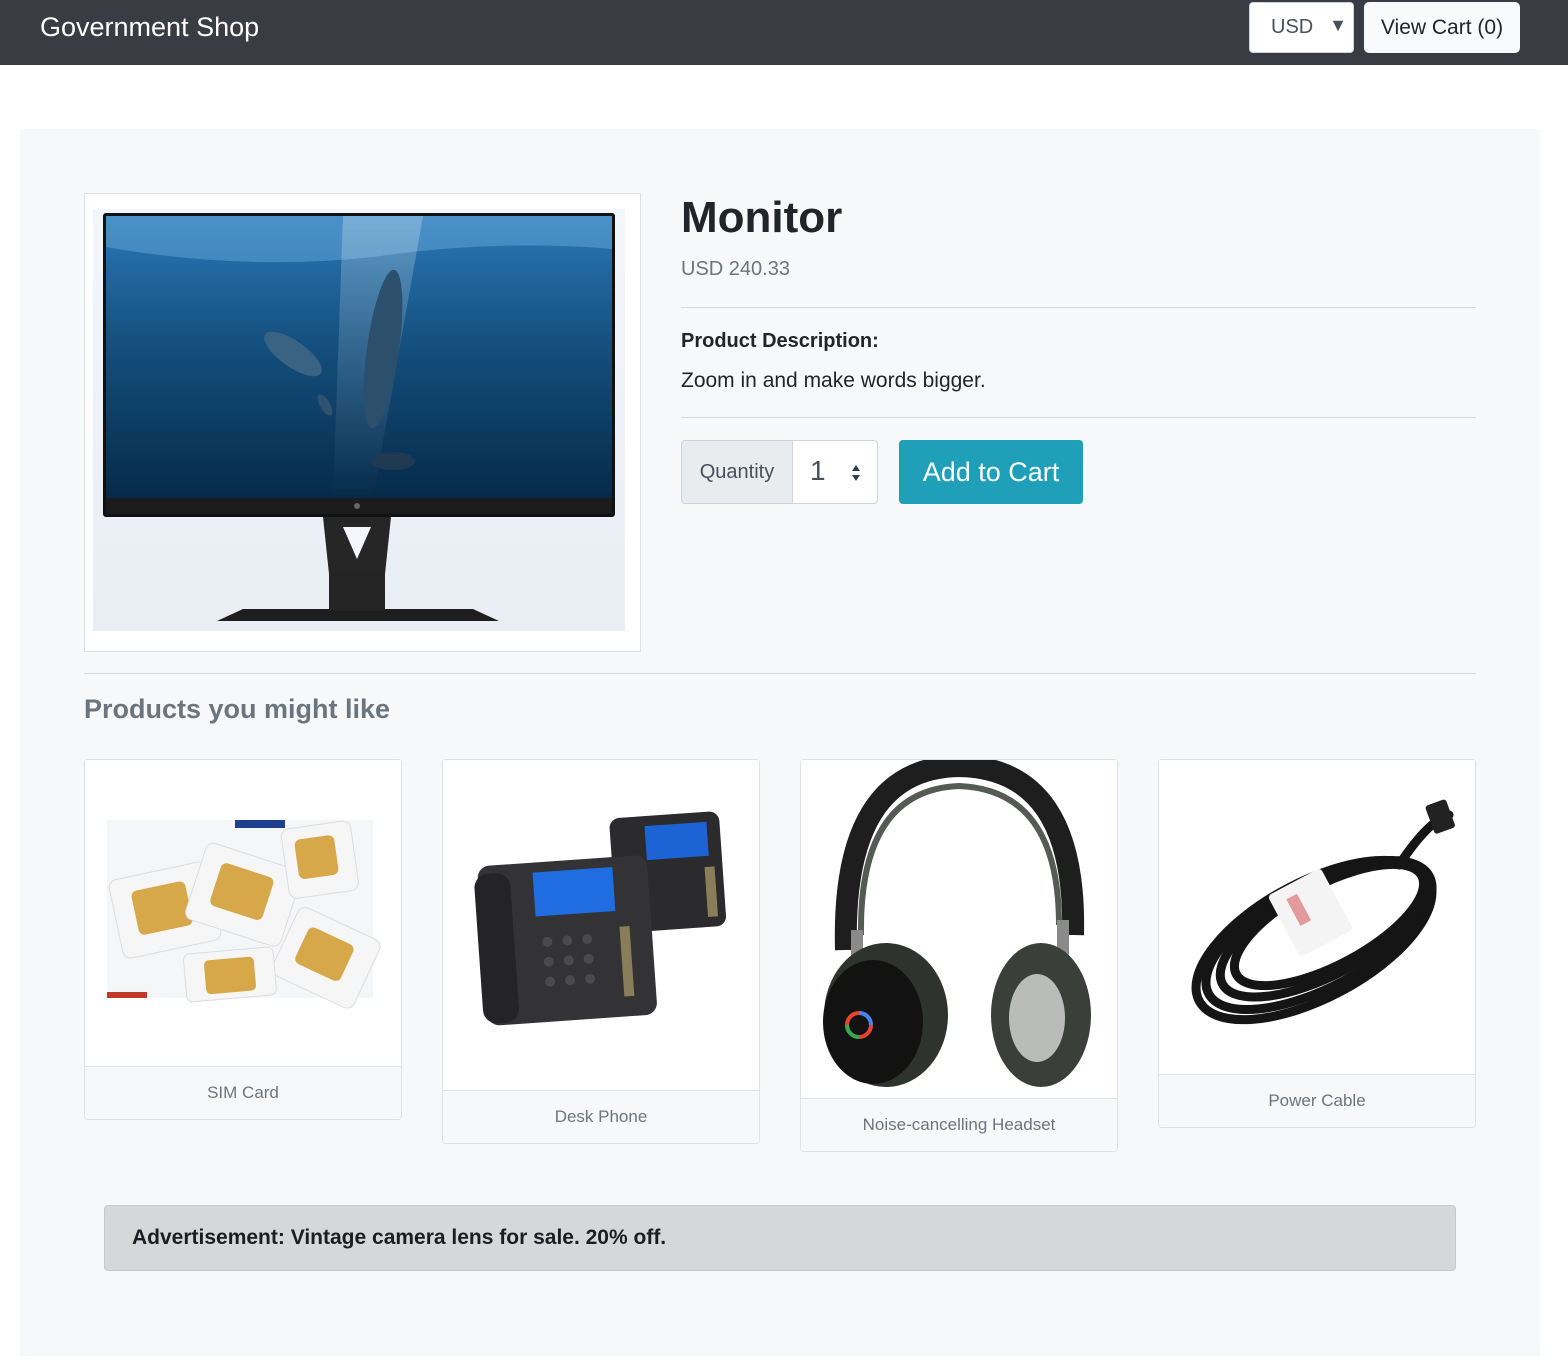  What do you see at coordinates (856, 473) in the screenshot?
I see `select-arrows-icon` at bounding box center [856, 473].